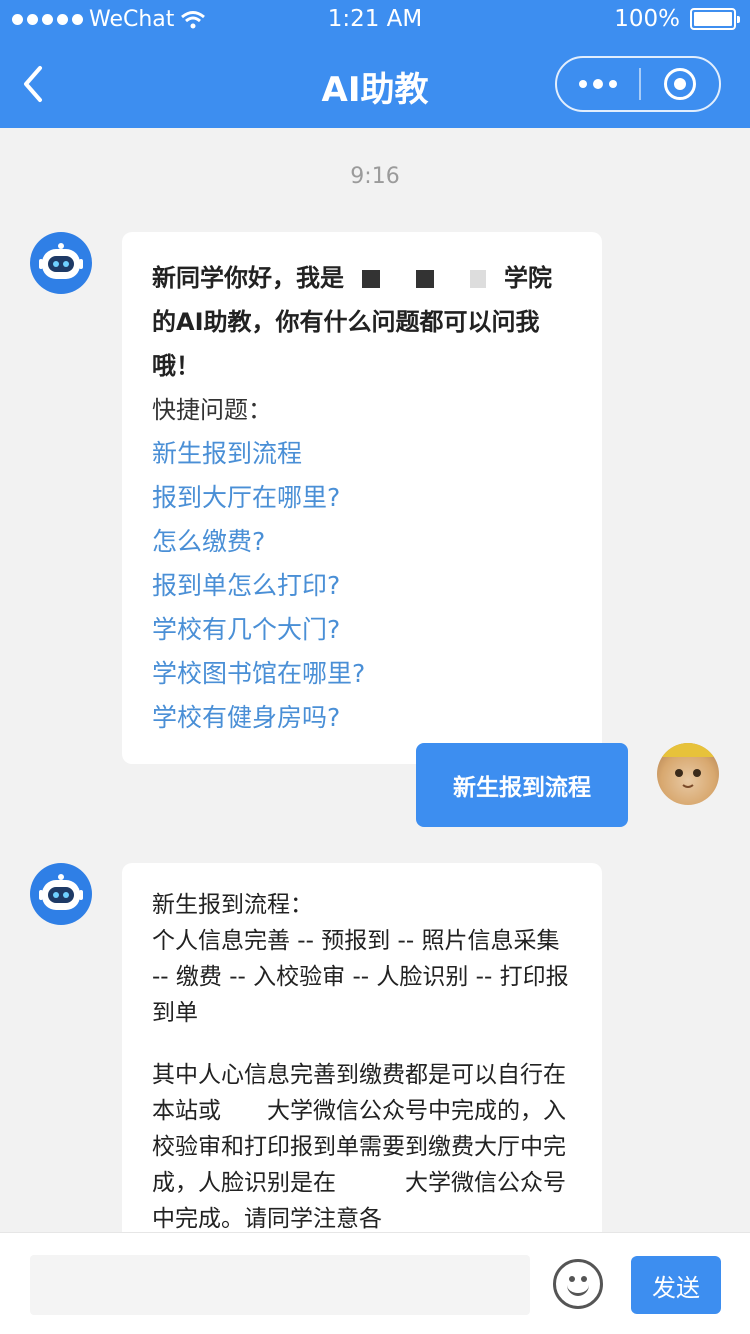 This screenshot has height=1334, width=750. I want to click on nav-bar: AI助教, so click(375, 86).